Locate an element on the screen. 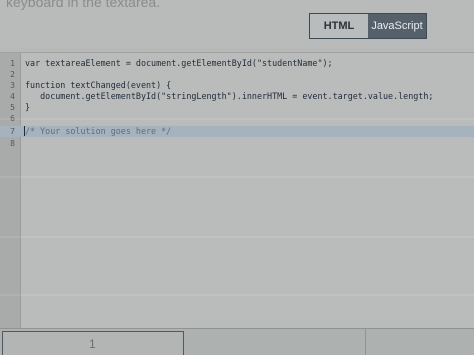 Image resolution: width=474 pixels, height=355 pixels. code-line-5: 5 } is located at coordinates (237, 107).